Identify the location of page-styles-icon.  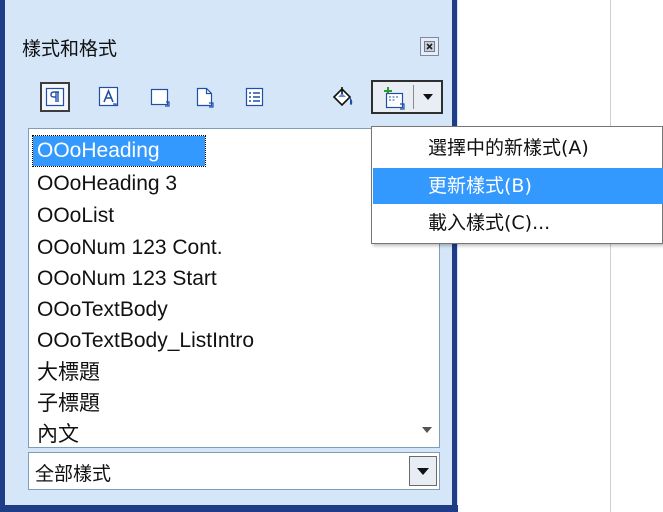
(205, 97).